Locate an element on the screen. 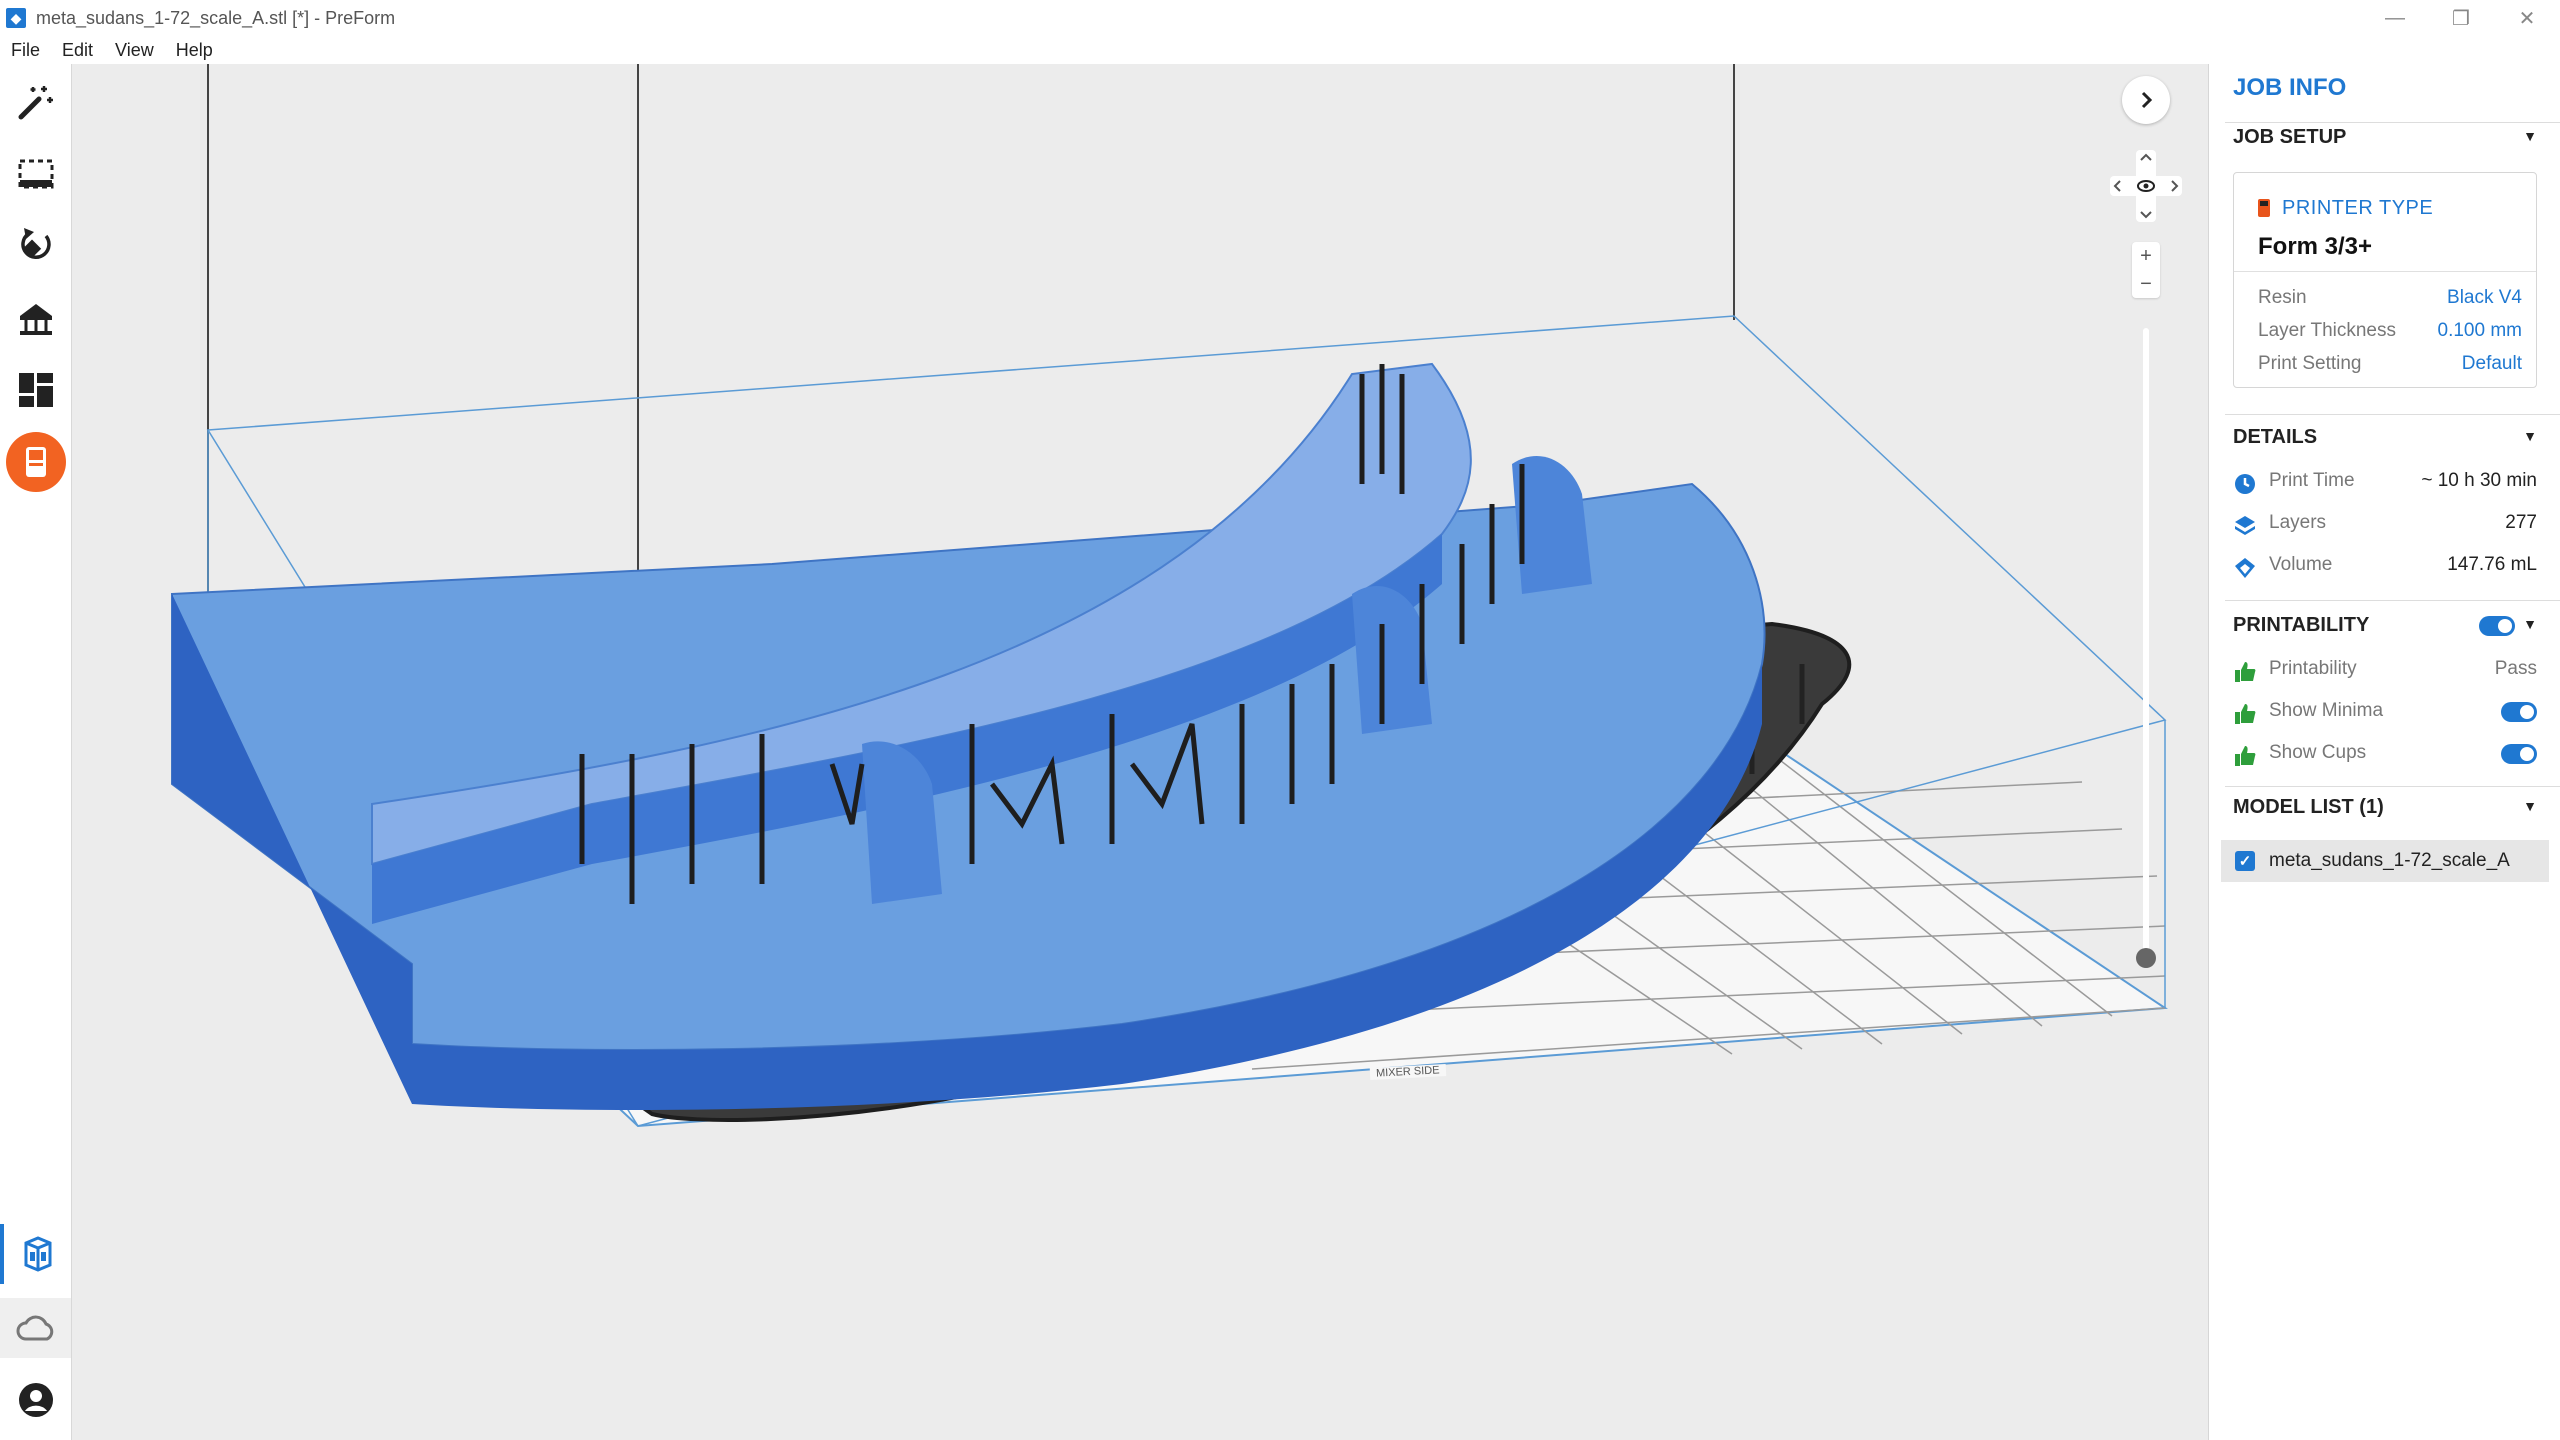 This screenshot has width=2560, height=1440. layers-value: 277 is located at coordinates (2521, 522).